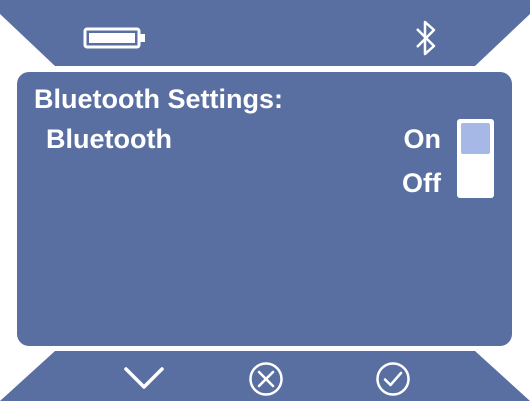  I want to click on down-button, so click(144, 378).